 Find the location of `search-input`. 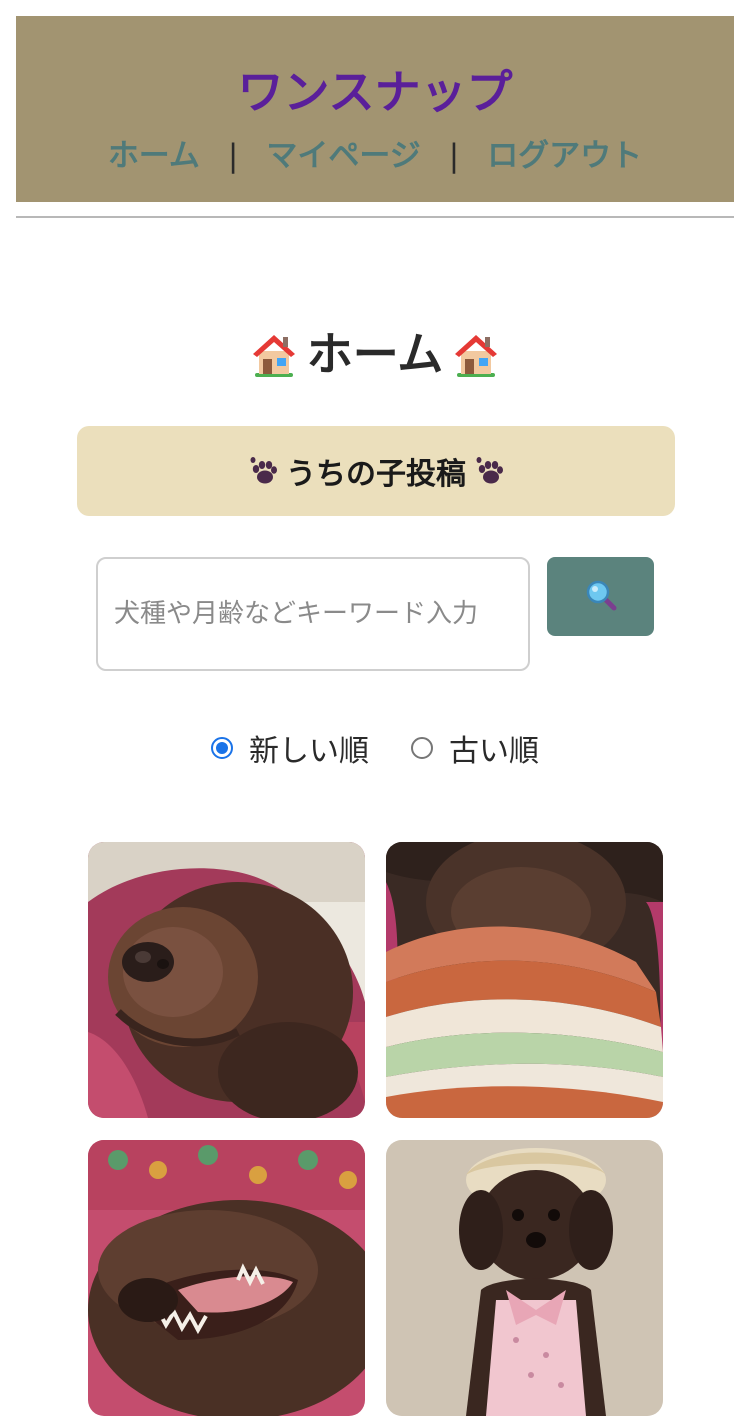

search-input is located at coordinates (313, 614).